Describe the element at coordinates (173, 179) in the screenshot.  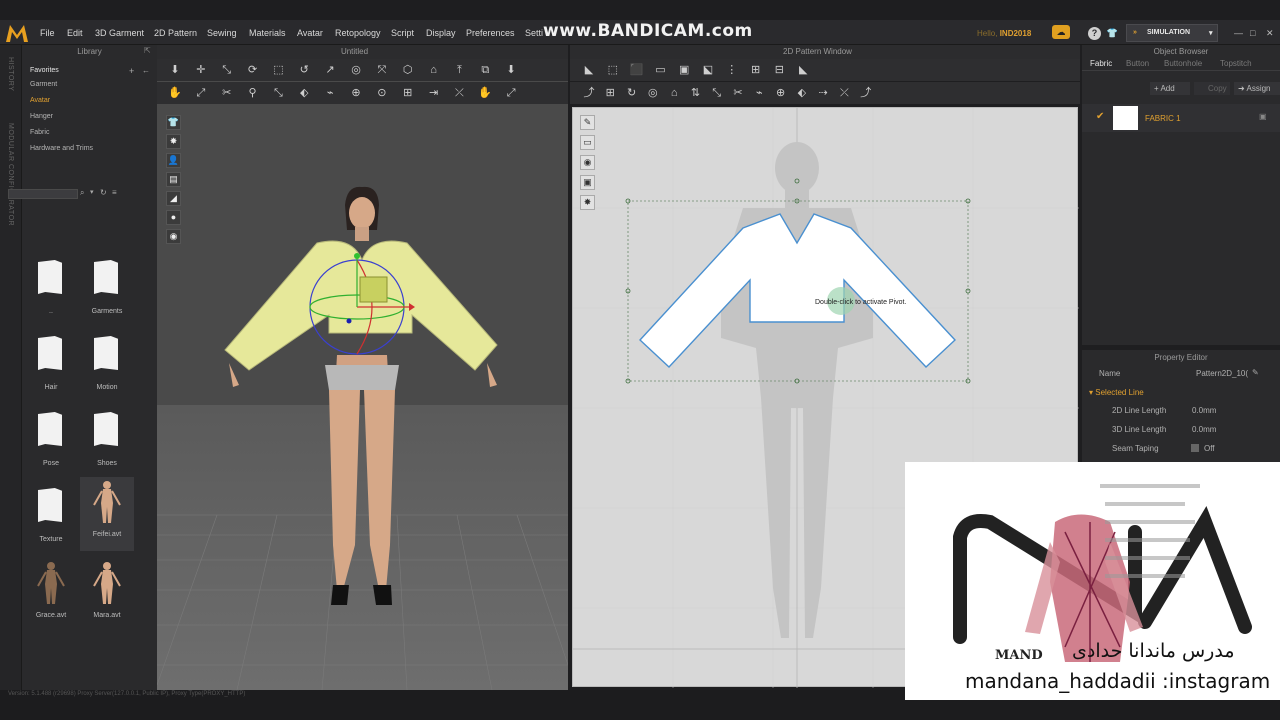
I see `3d-side-tool-4-icon: ▤` at that location.